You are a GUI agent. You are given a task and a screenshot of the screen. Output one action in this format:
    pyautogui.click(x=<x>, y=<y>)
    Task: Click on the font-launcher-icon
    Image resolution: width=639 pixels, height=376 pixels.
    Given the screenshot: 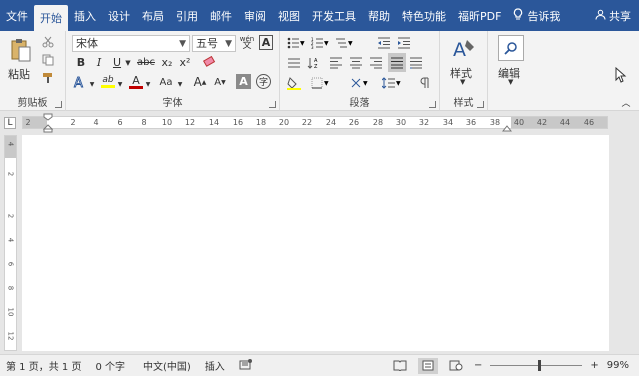 What is the action you would take?
    pyautogui.click(x=272, y=104)
    